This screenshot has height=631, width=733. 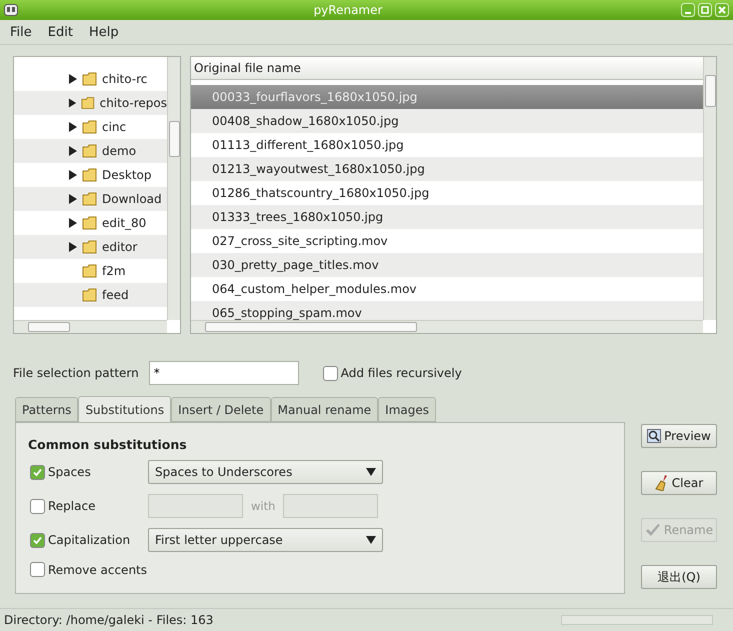 What do you see at coordinates (447, 310) in the screenshot?
I see `file-row: 065_stopping_spam.mov` at bounding box center [447, 310].